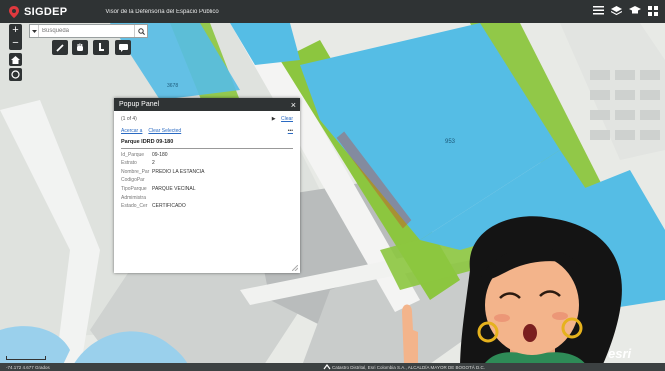 The image size is (665, 371). I want to click on measure-button, so click(101, 47).